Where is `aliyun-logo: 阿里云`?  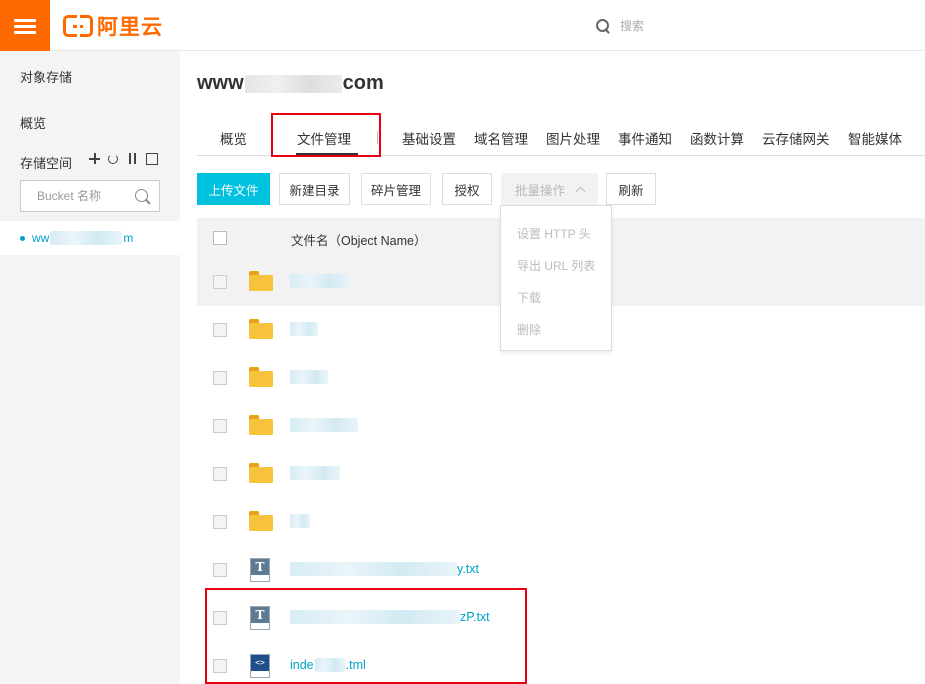
aliyun-logo: 阿里云 is located at coordinates (113, 26).